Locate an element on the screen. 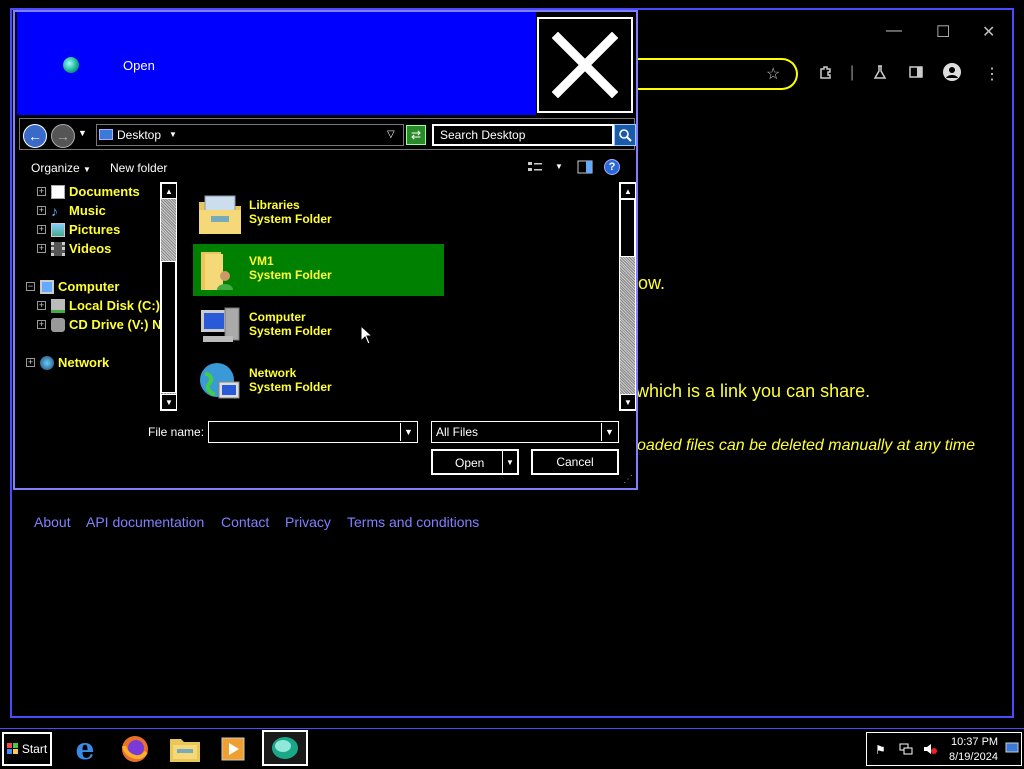 This screenshot has height=769, width=1024. dialog-title-bar: Open is located at coordinates (276, 63).